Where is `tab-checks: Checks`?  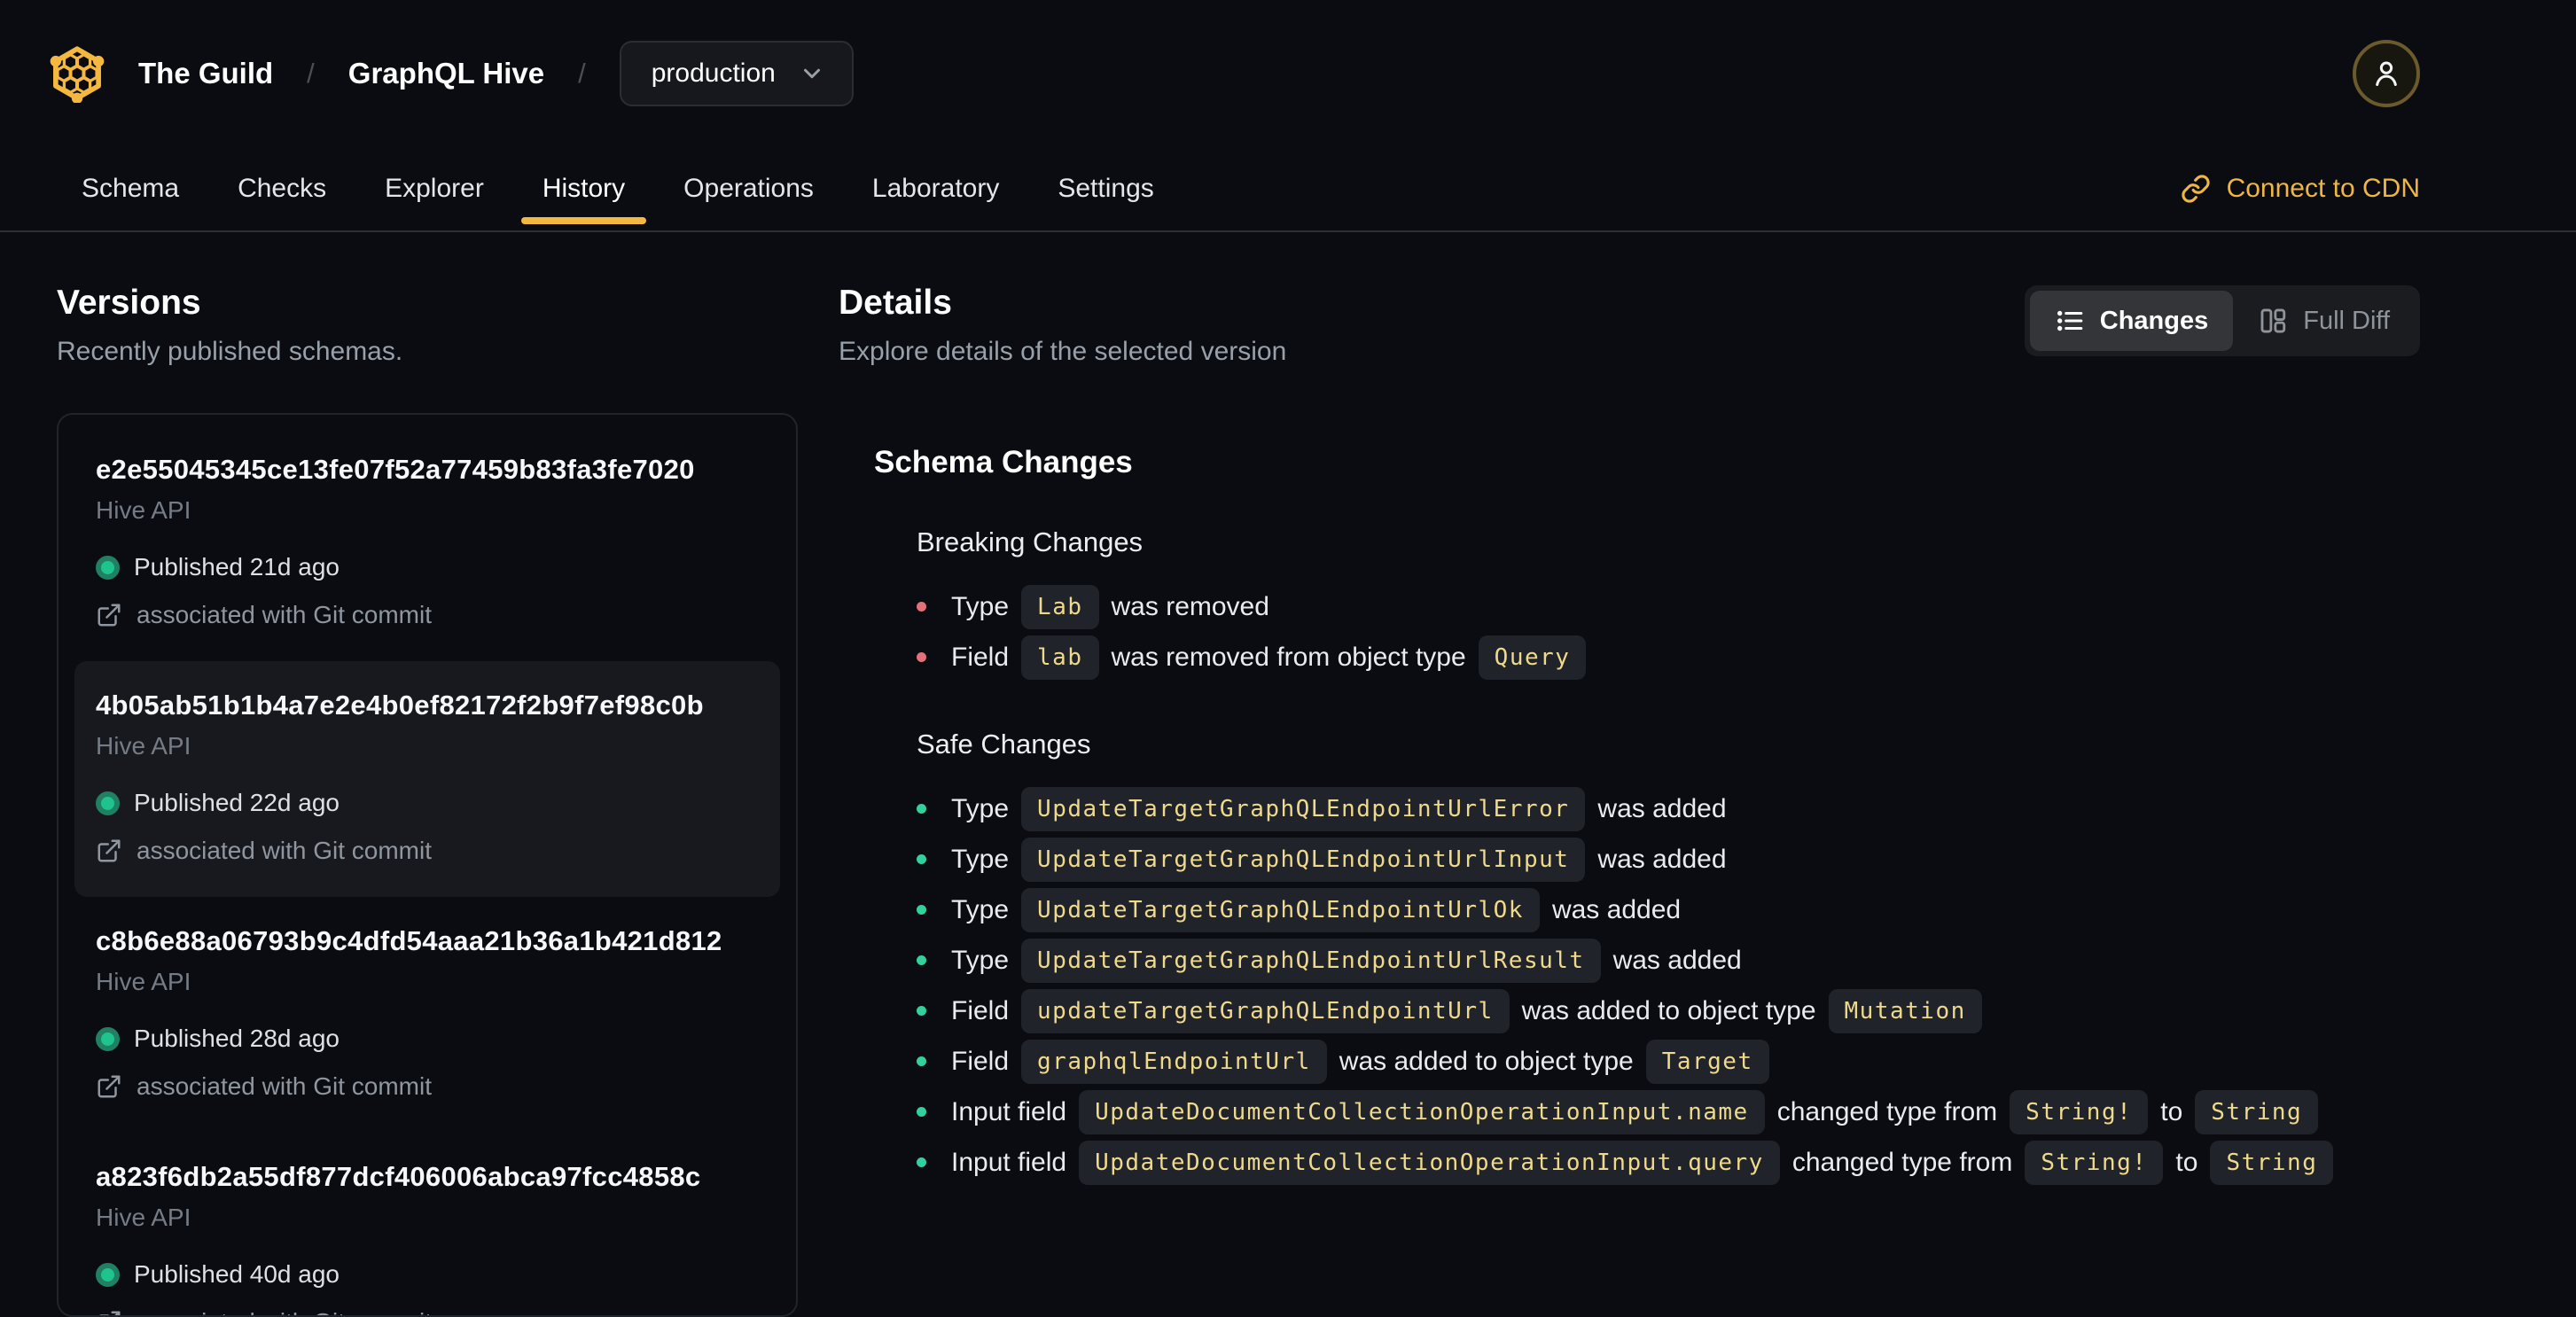
tab-checks: Checks is located at coordinates (282, 188).